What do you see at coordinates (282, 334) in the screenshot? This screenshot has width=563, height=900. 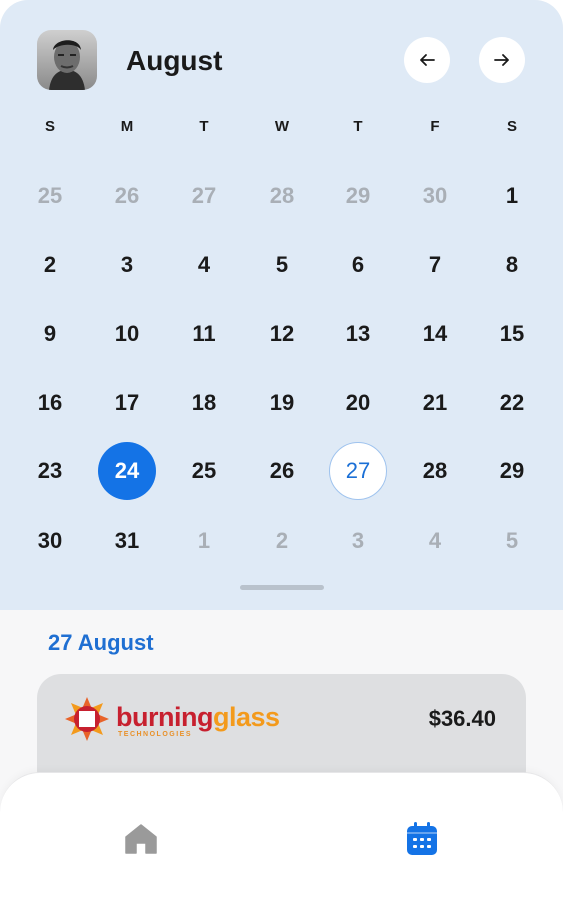 I see `day-cell: 12` at bounding box center [282, 334].